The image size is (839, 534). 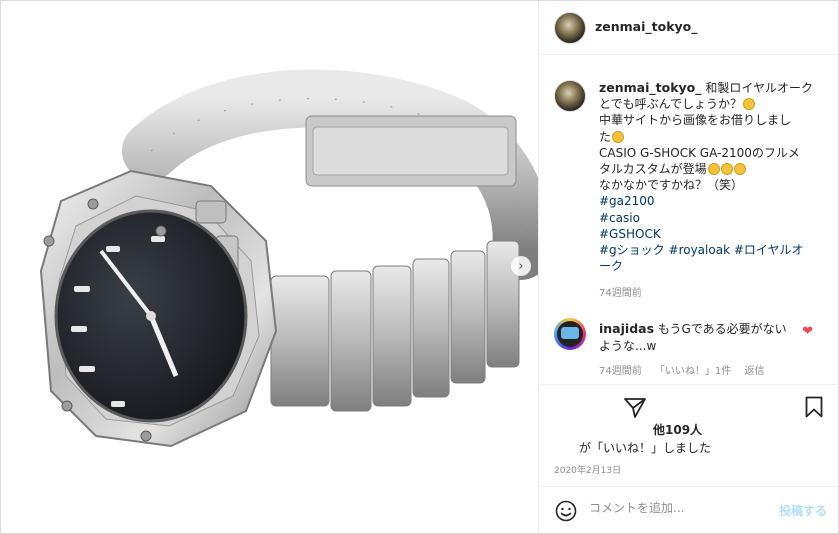 I want to click on likes-text: が「いいね！」しました, so click(x=645, y=448).